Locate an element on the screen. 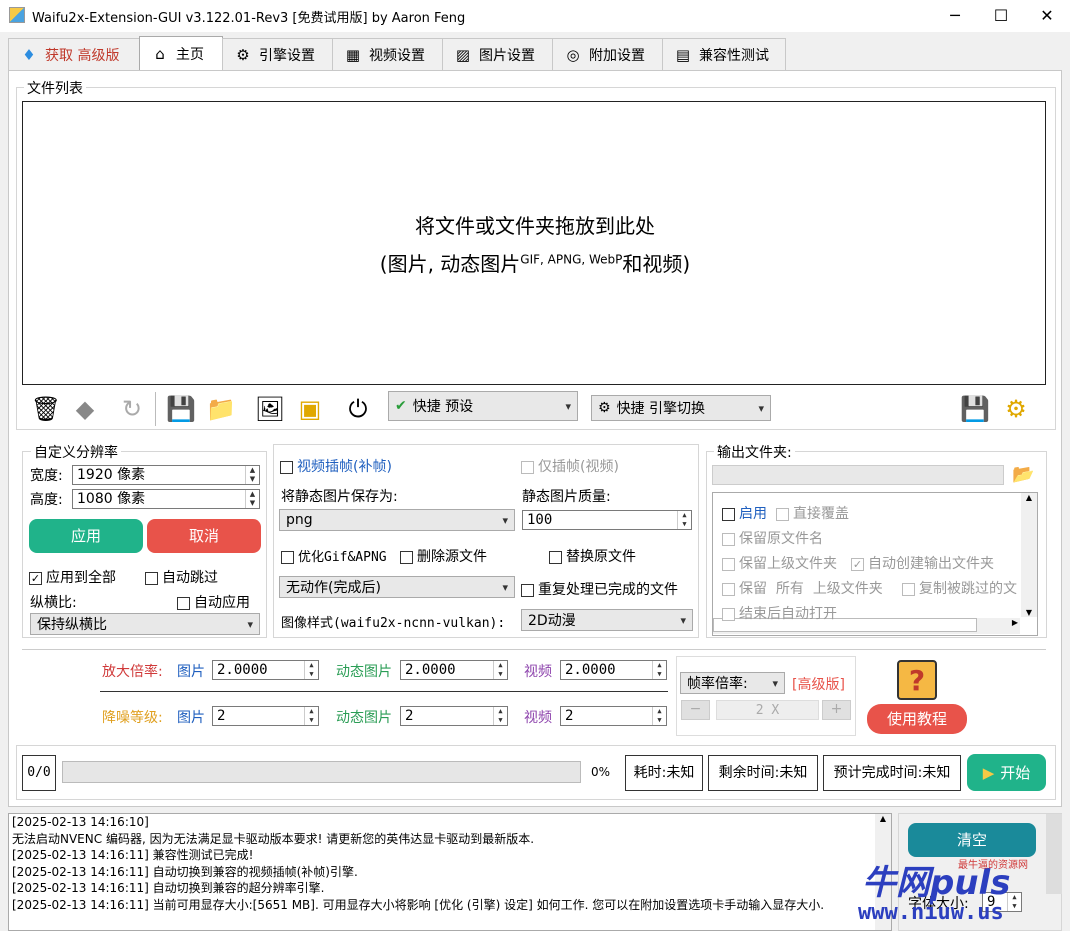 The width and height of the screenshot is (1070, 931). monitor-power-icon: ⏻ is located at coordinates (358, 409).